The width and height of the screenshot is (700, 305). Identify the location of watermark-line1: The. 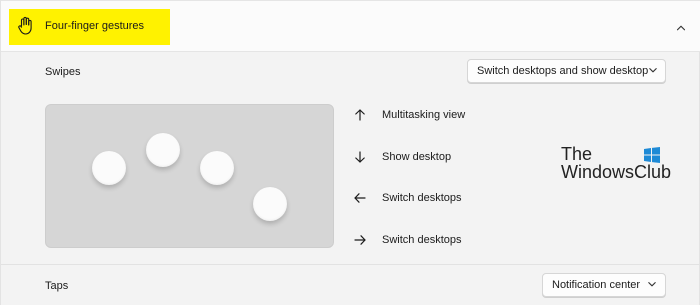
(577, 154).